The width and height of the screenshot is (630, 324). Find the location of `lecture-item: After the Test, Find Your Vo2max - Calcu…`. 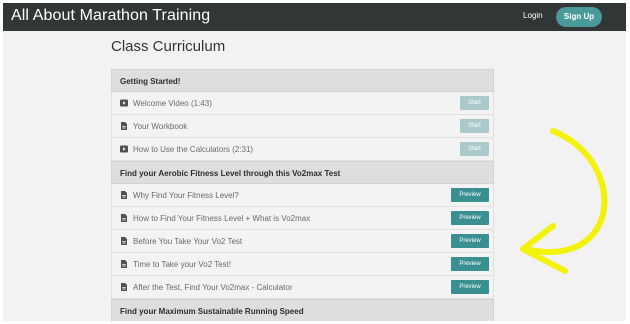

lecture-item: After the Test, Find Your Vo2max - Calcu… is located at coordinates (302, 287).